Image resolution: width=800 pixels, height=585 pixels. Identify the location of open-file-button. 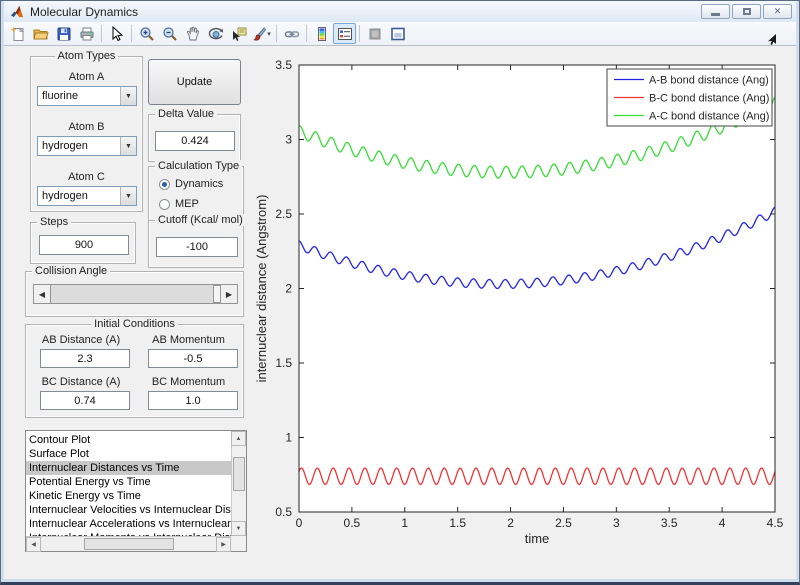
(40, 33).